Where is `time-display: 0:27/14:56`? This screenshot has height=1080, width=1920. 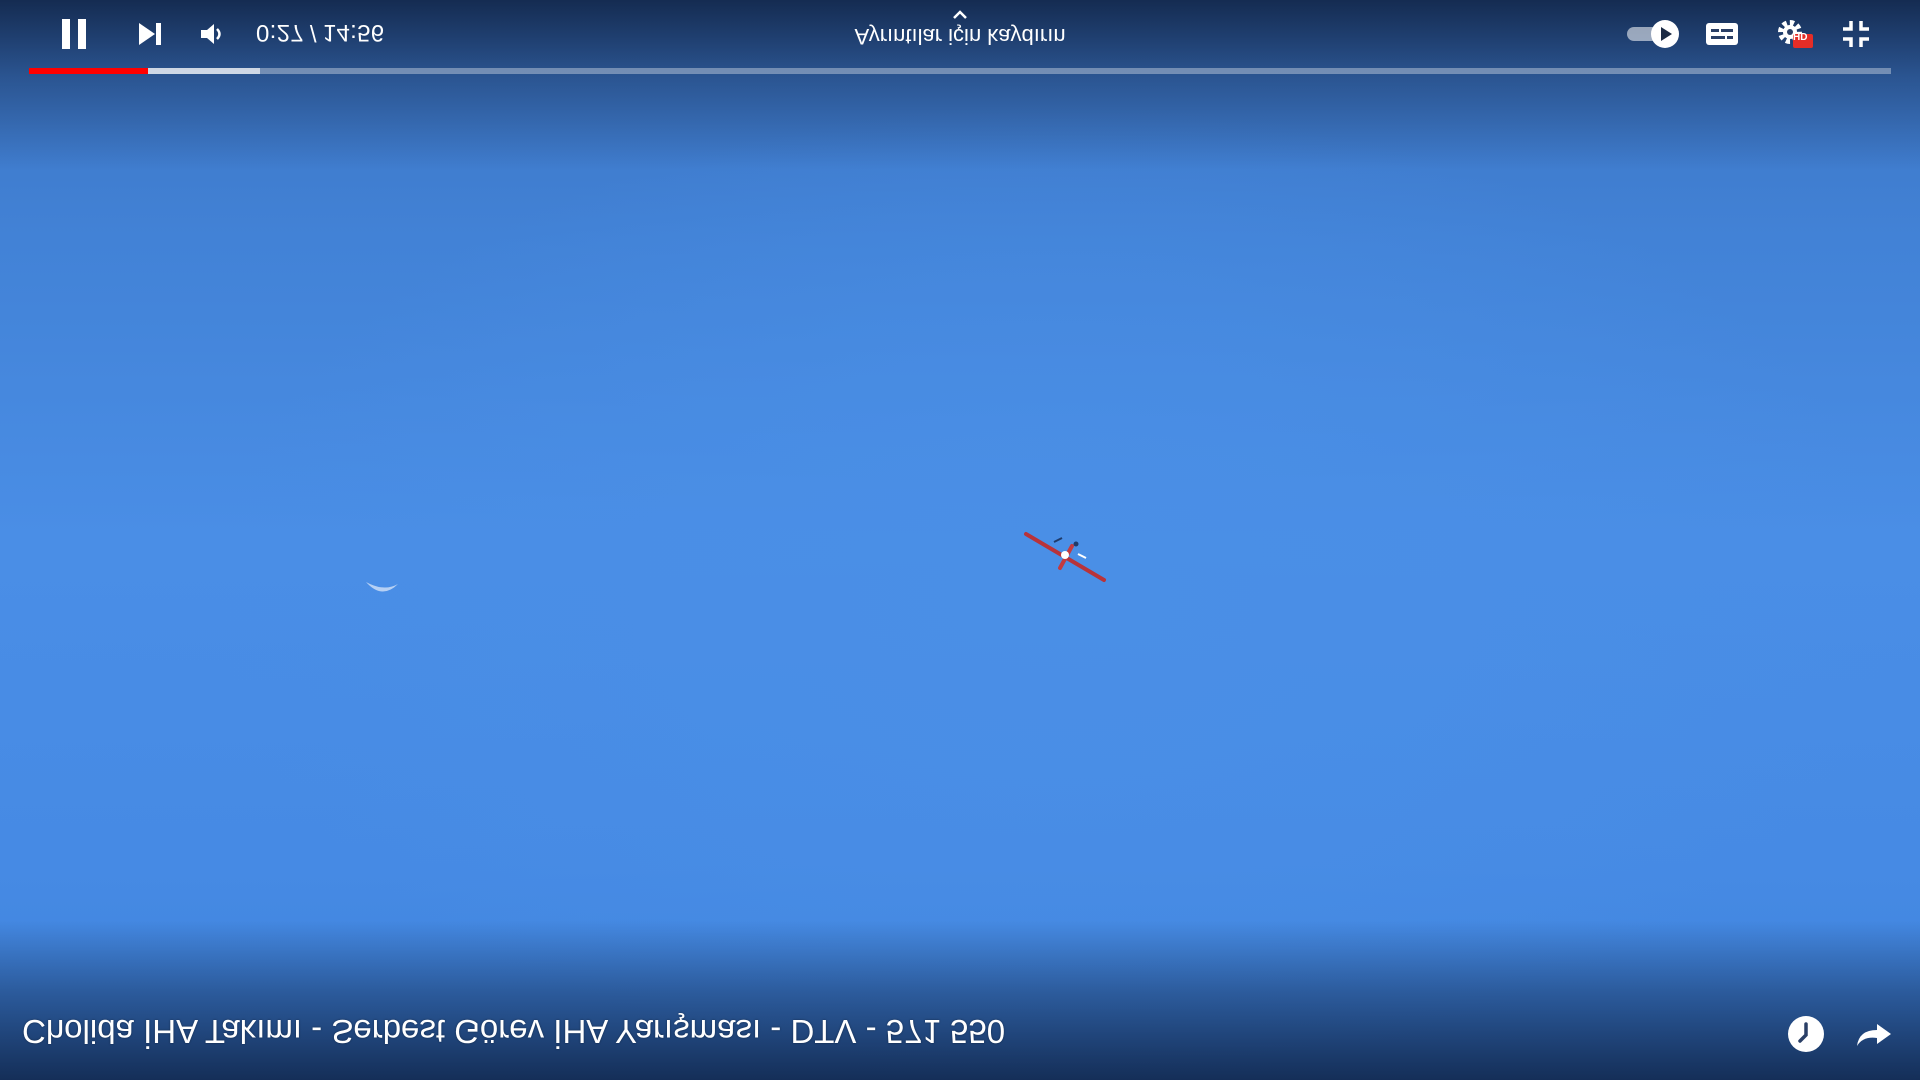 time-display: 0:27/14:56 is located at coordinates (320, 32).